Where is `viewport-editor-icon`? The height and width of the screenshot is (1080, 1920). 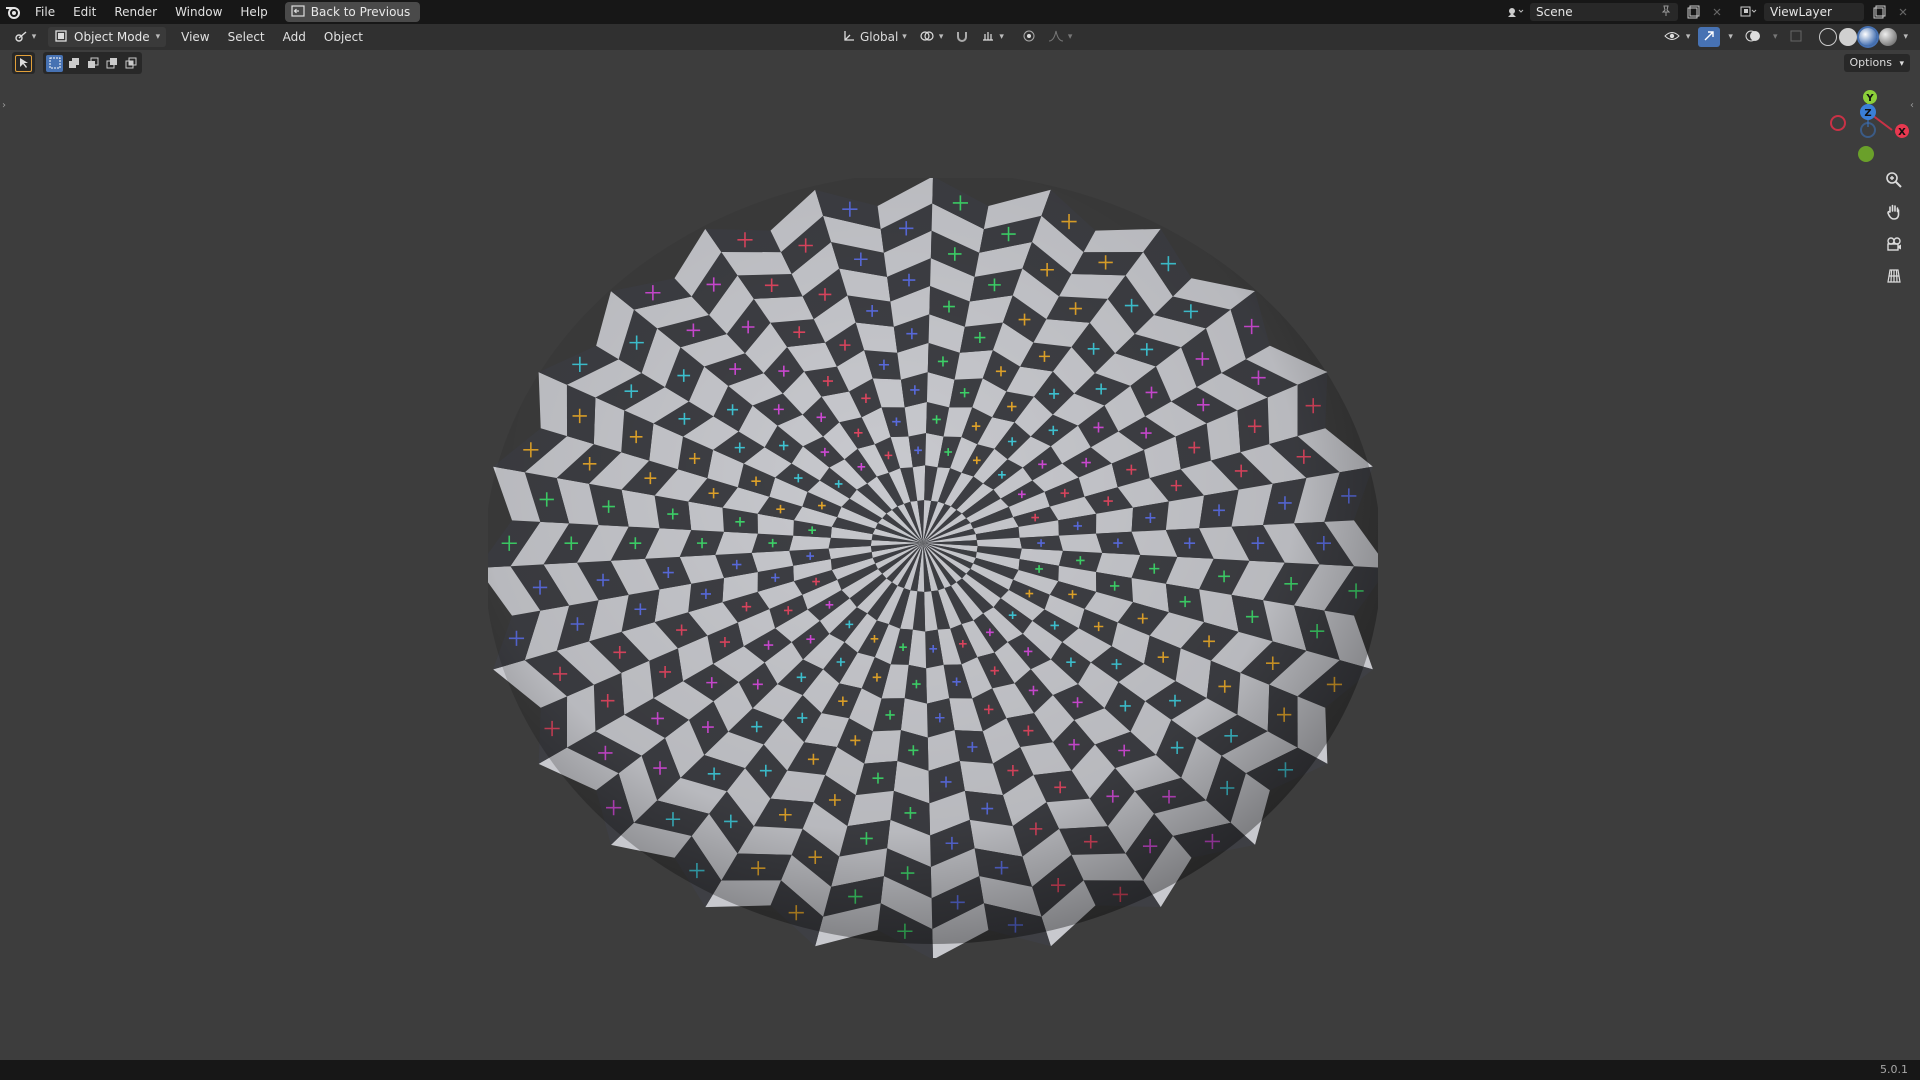 viewport-editor-icon is located at coordinates (22, 37).